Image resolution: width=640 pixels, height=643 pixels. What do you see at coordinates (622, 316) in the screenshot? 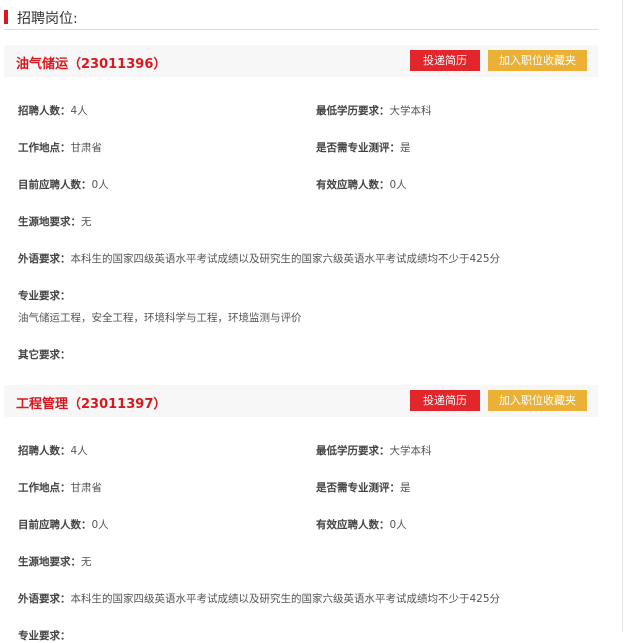
I see `scroll-divider` at bounding box center [622, 316].